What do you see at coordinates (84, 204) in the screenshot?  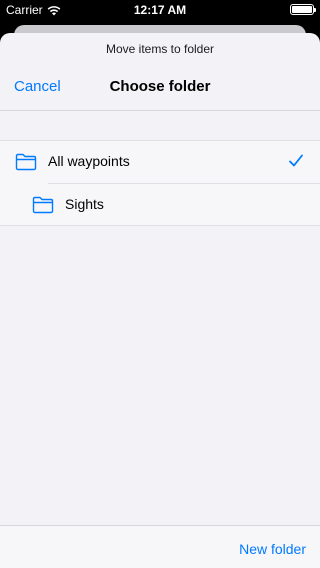 I see `folder-label: Sights` at bounding box center [84, 204].